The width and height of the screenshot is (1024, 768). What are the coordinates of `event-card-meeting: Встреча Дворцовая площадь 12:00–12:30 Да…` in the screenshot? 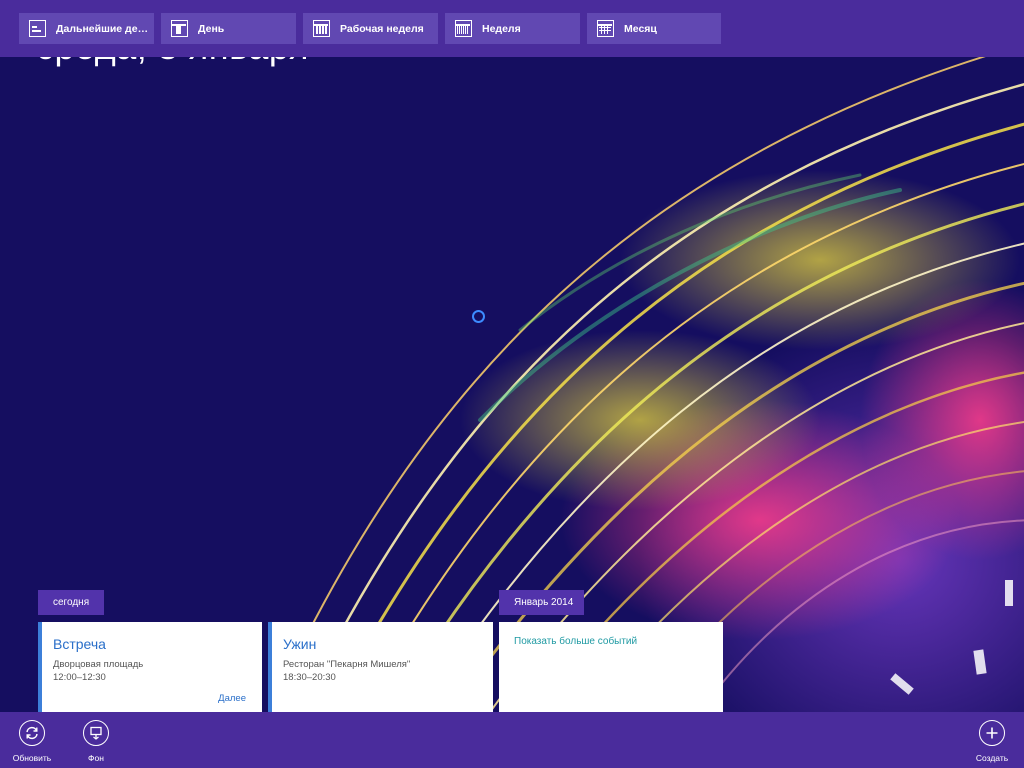 It's located at (150, 667).